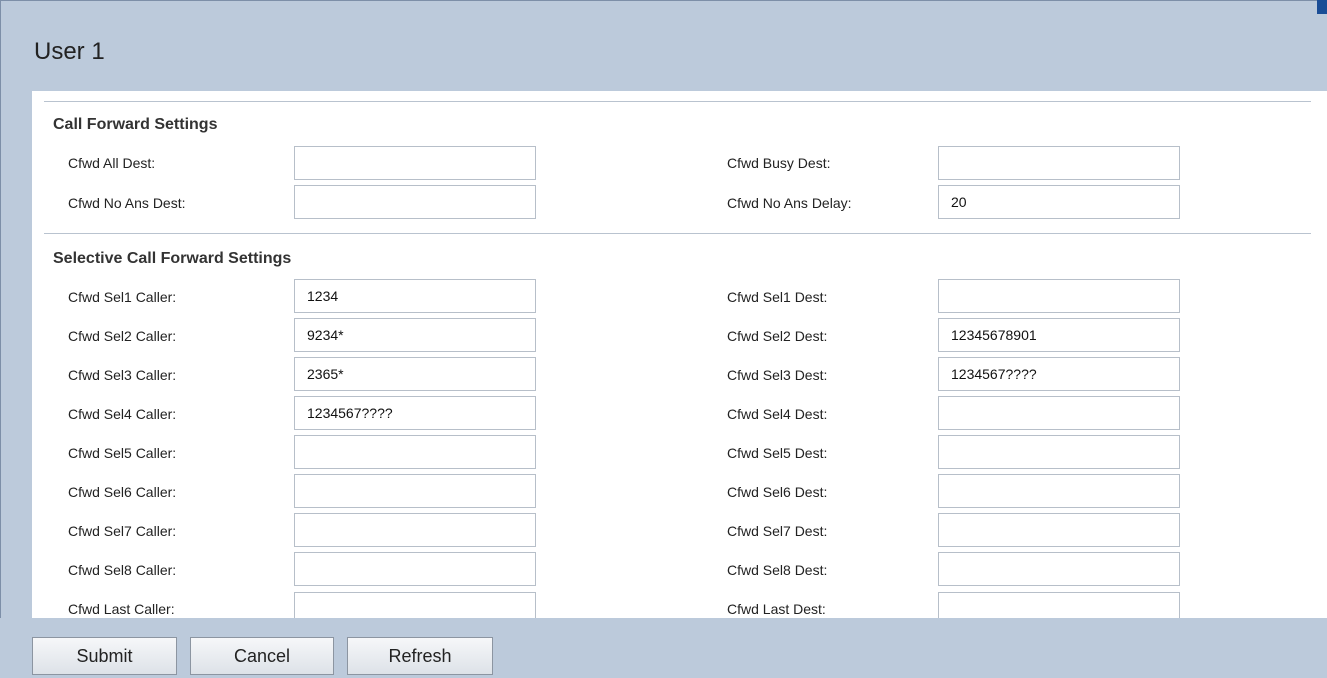  What do you see at coordinates (677, 233) in the screenshot?
I see `section-divider` at bounding box center [677, 233].